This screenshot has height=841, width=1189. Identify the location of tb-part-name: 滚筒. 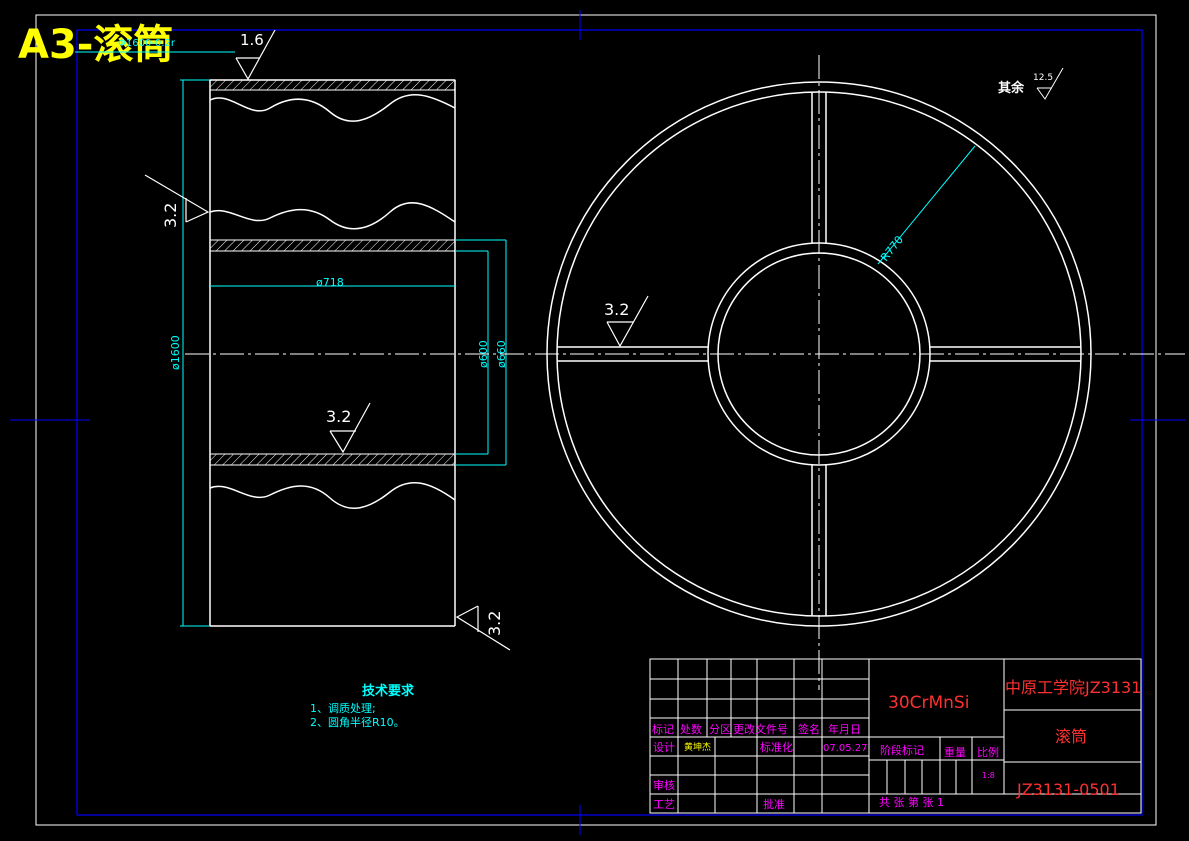
(1071, 736).